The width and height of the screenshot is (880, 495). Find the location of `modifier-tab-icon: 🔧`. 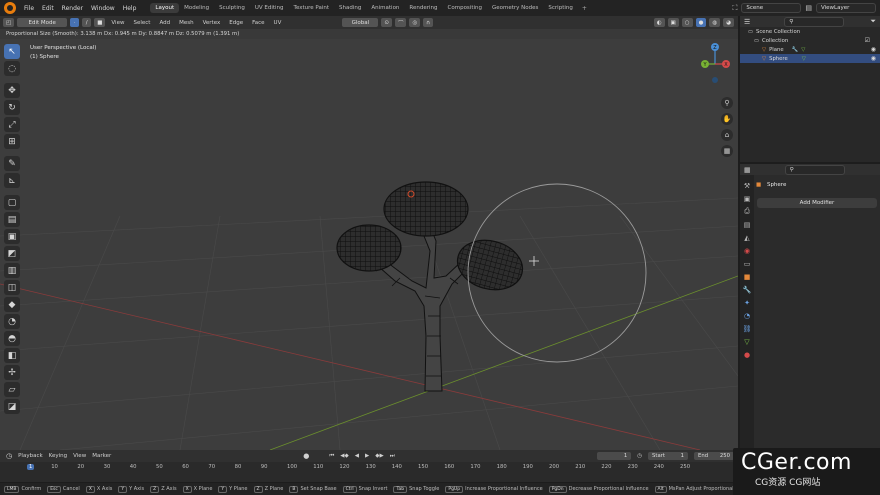

modifier-tab-icon: 🔧 is located at coordinates (747, 289).